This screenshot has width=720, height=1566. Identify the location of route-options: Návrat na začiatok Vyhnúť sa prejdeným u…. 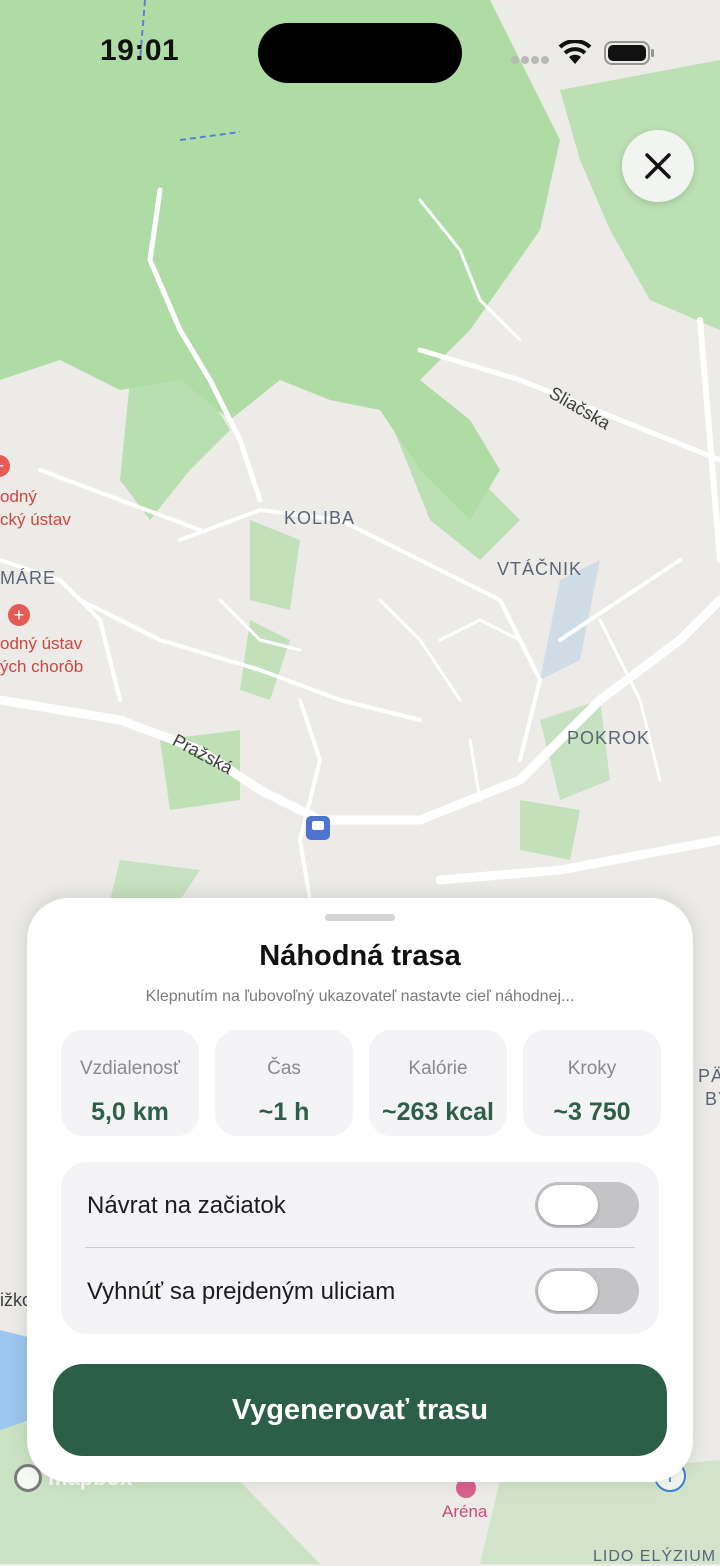
(360, 1248).